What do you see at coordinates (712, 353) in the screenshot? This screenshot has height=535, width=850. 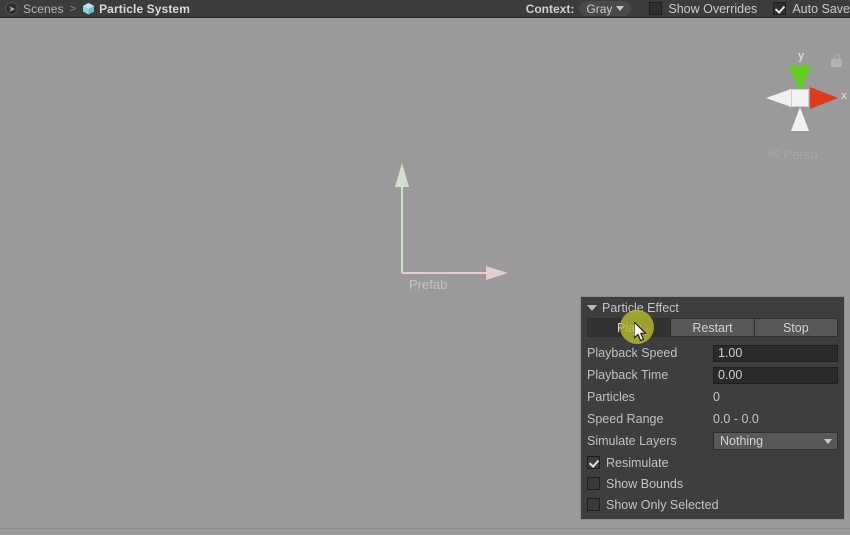 I see `playback-speed-row: Playback Speed 1.00` at bounding box center [712, 353].